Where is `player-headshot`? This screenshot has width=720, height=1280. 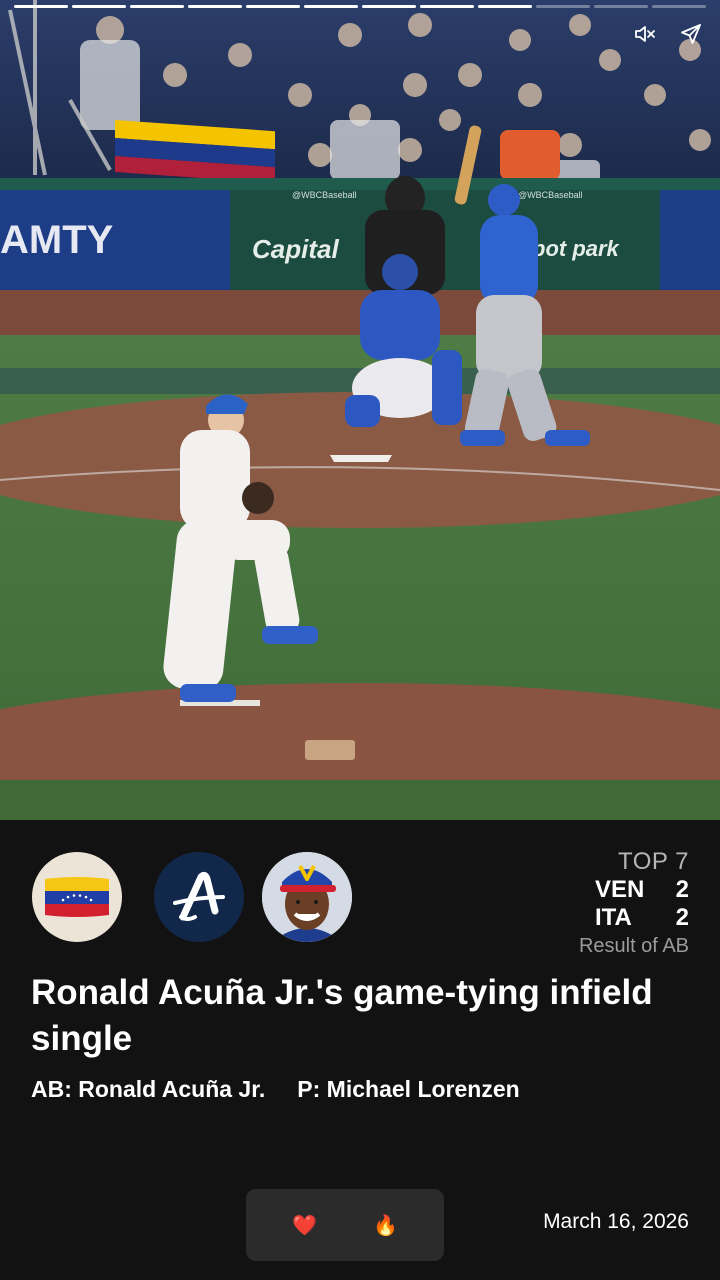
player-headshot is located at coordinates (307, 897).